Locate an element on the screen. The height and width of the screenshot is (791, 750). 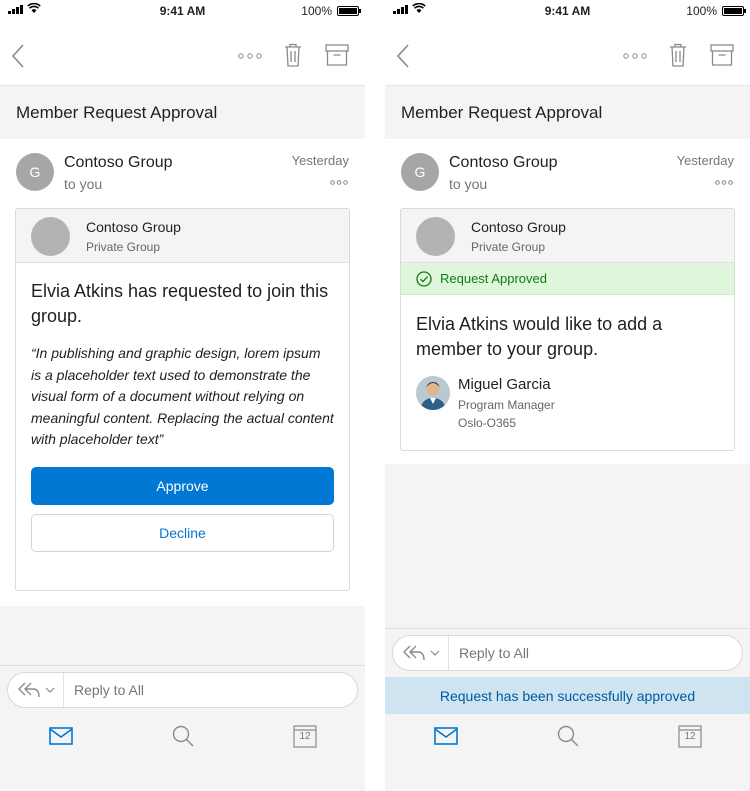
member-title: Program Manager is located at coordinates (506, 405).